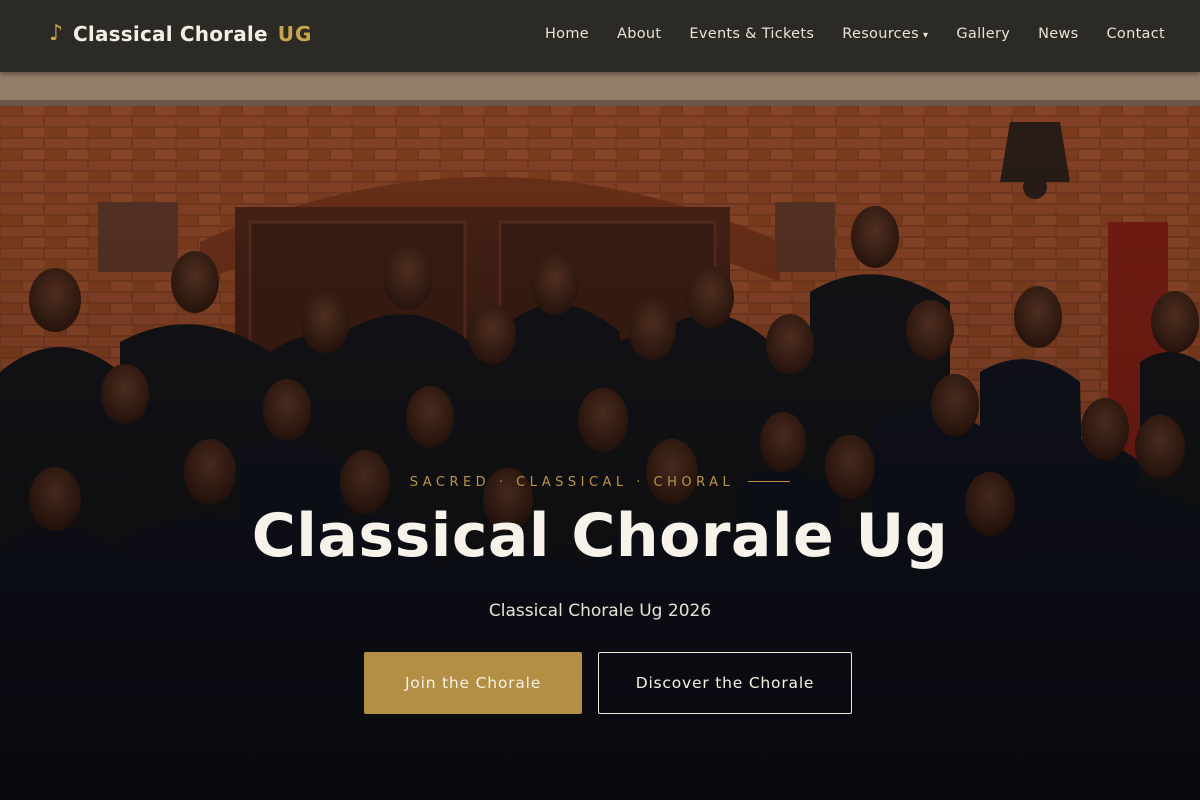 This screenshot has height=800, width=1200. Describe the element at coordinates (567, 34) in the screenshot. I see `nav-link-home: Home` at that location.